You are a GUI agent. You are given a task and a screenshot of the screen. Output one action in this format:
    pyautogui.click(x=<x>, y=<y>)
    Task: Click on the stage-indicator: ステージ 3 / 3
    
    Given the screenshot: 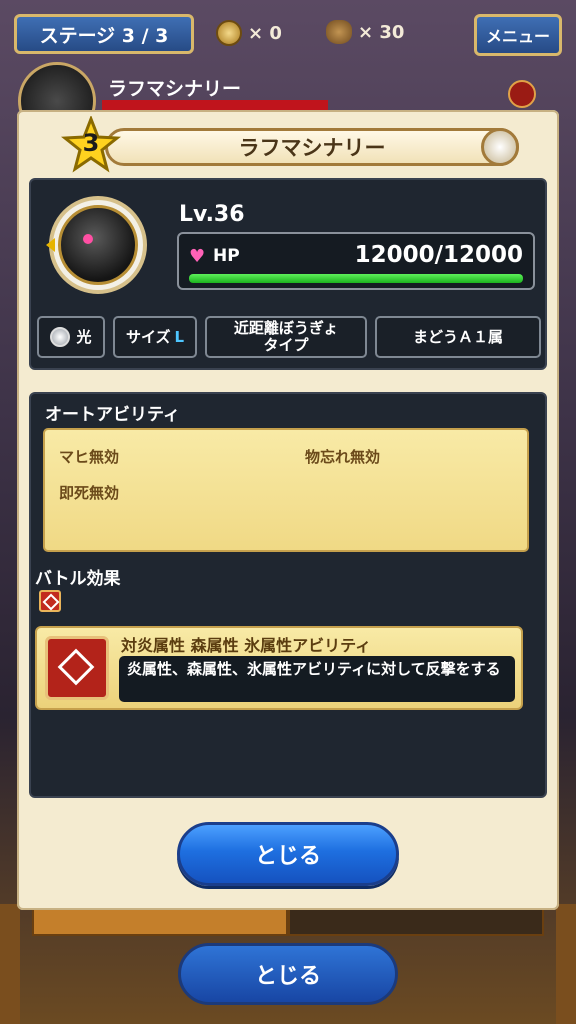 What is the action you would take?
    pyautogui.click(x=104, y=34)
    